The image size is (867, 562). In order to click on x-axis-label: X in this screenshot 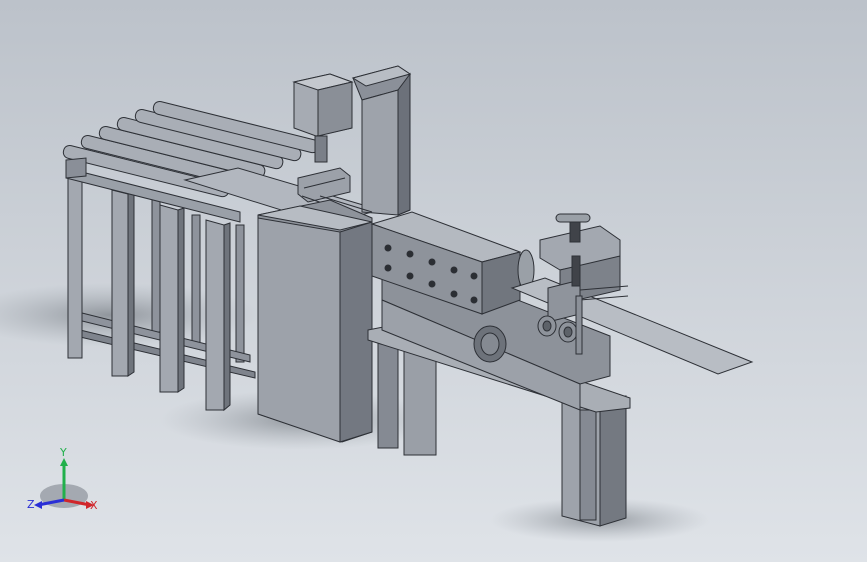, I will do `click(94, 505)`.